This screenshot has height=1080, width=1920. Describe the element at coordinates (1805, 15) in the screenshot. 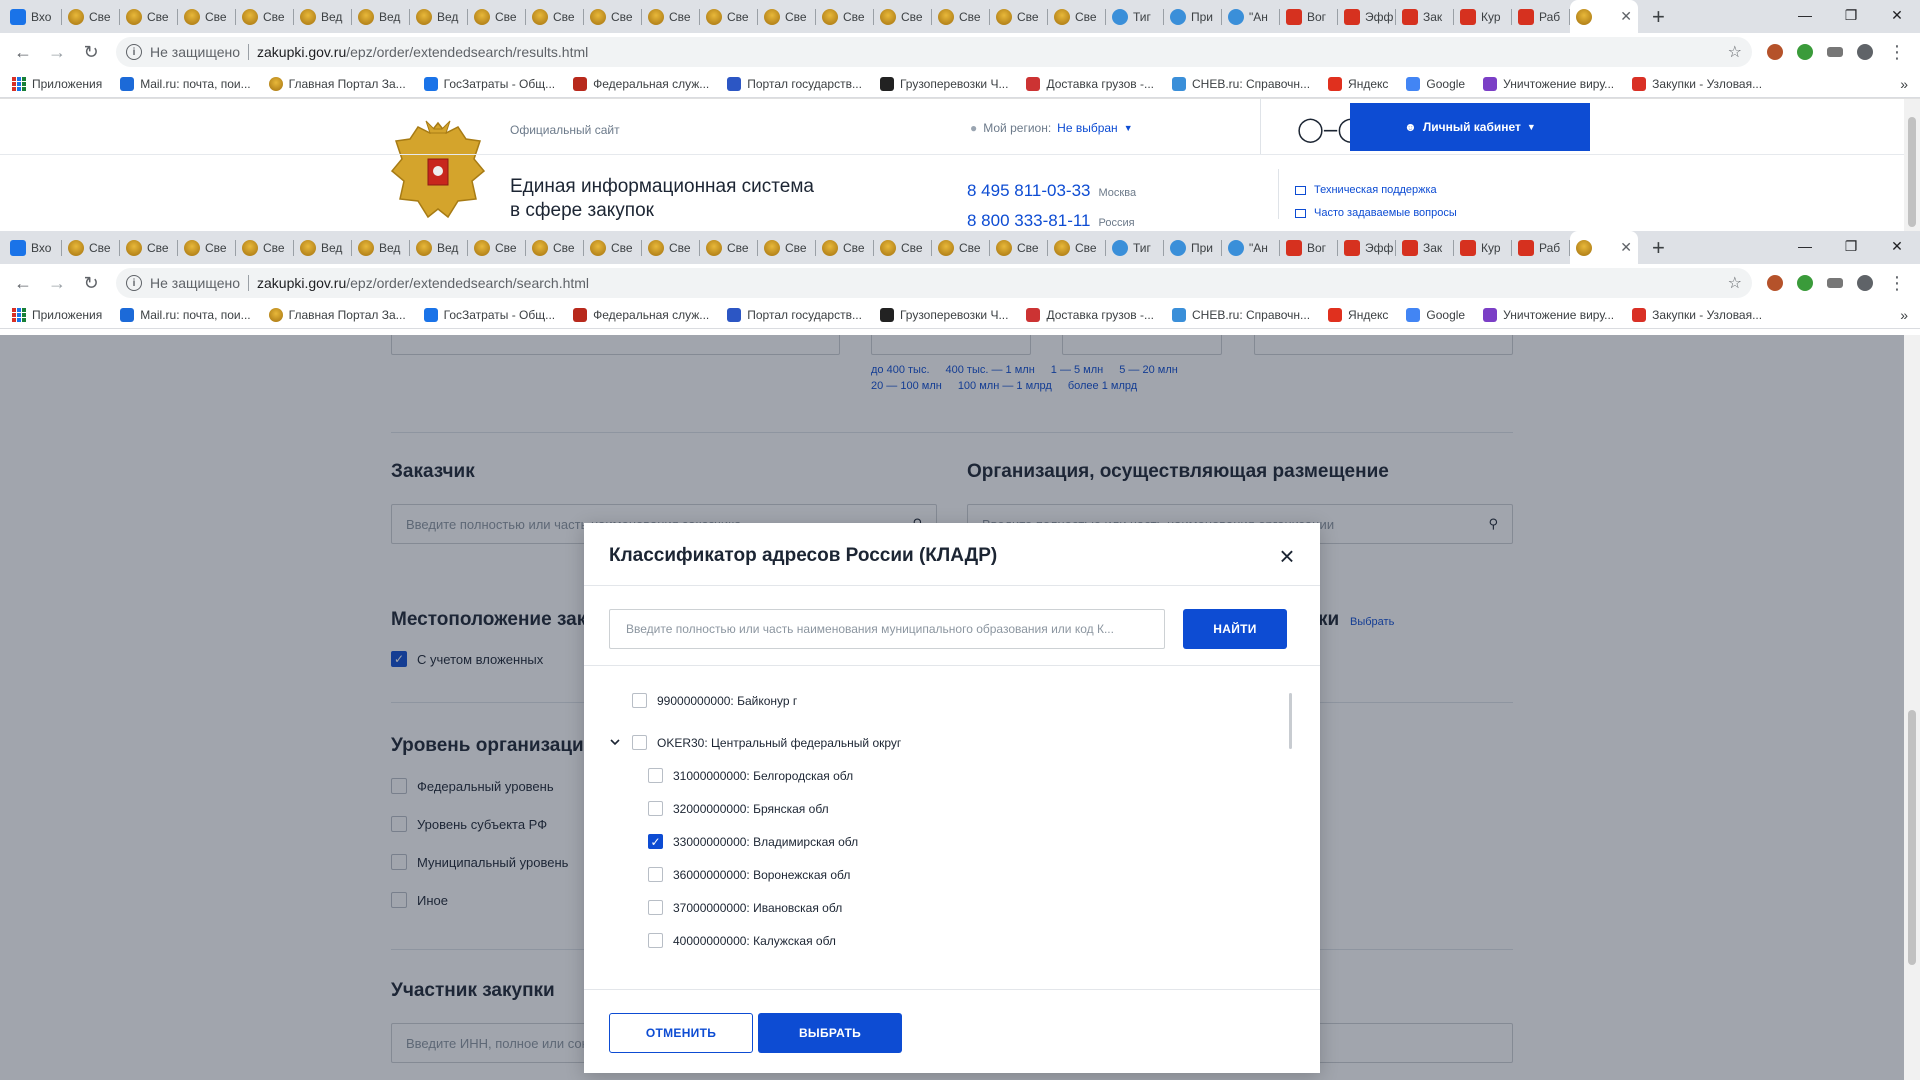

I see `minimize-icon: —` at that location.